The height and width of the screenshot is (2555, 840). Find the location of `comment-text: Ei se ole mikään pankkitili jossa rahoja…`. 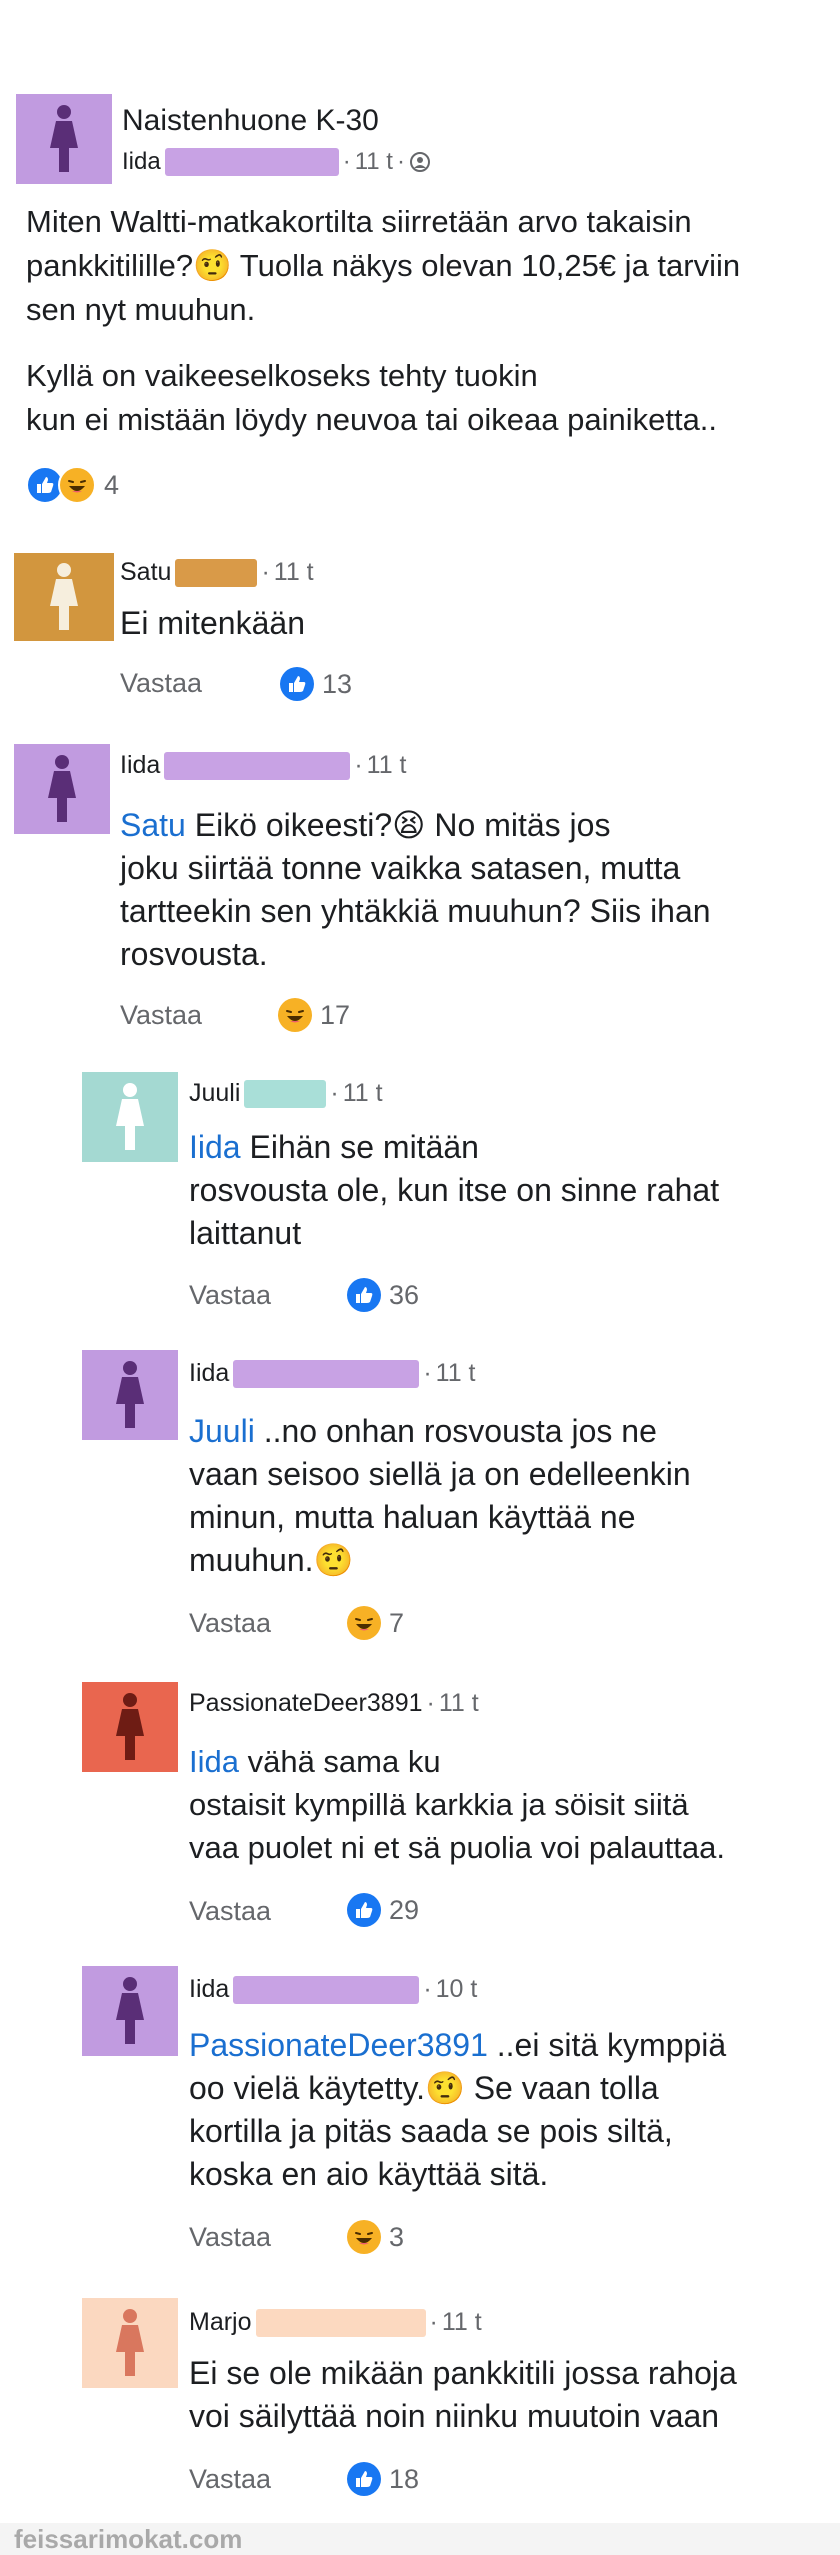

comment-text: Ei se ole mikään pankkitili jossa rahoja… is located at coordinates (463, 2394).